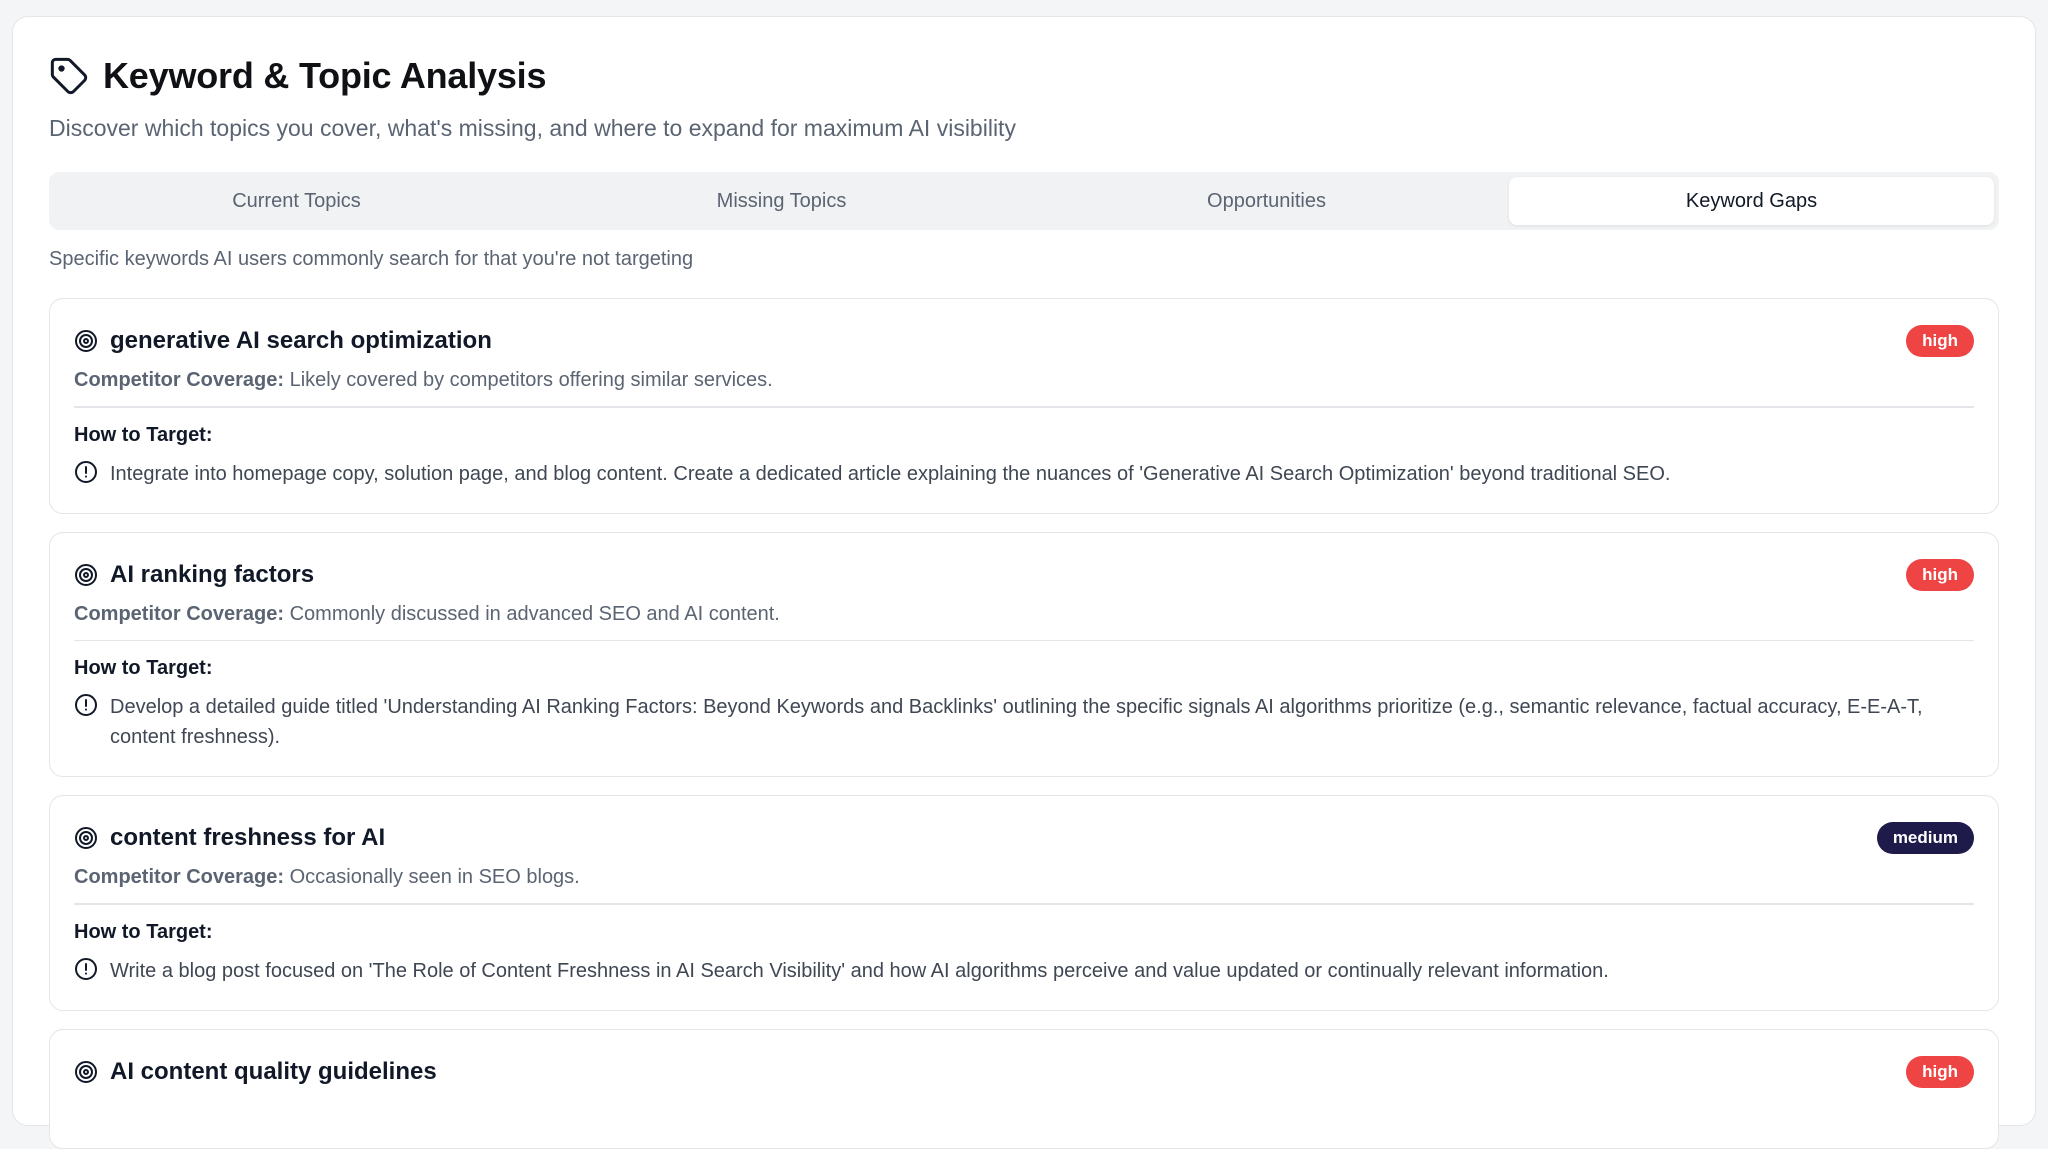  I want to click on tab-opportunities: Opportunities, so click(1266, 201).